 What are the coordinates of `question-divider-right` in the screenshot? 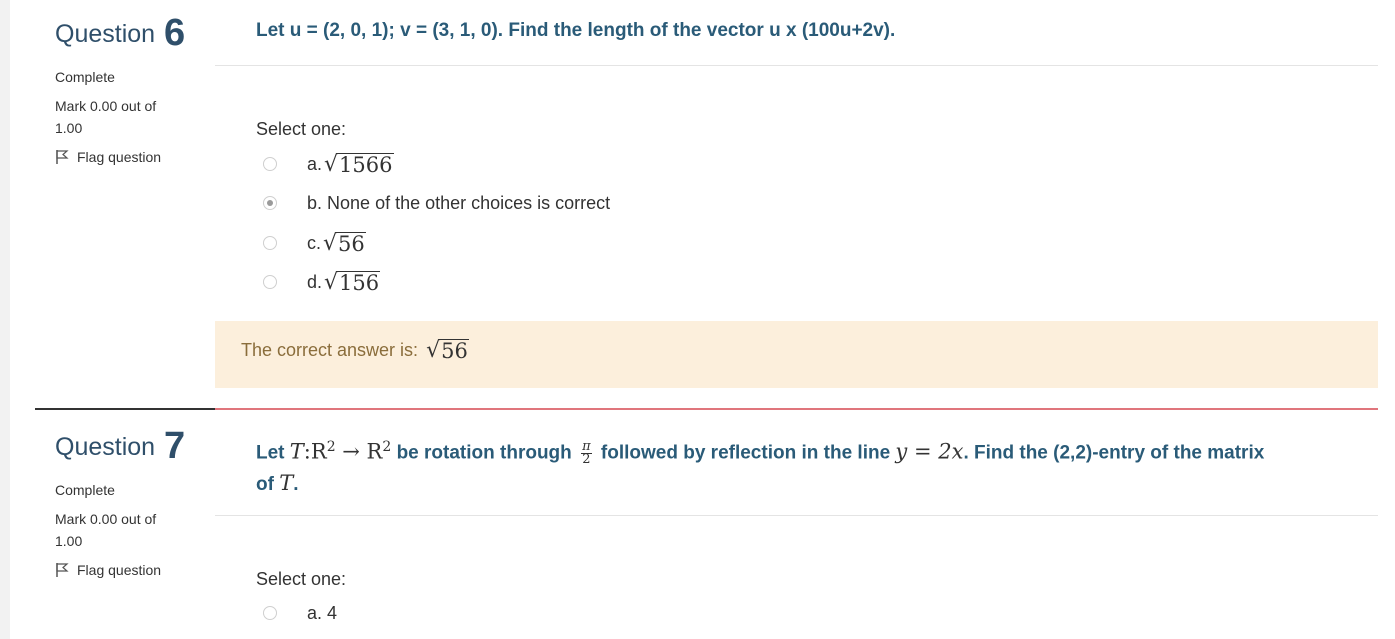 It's located at (796, 409).